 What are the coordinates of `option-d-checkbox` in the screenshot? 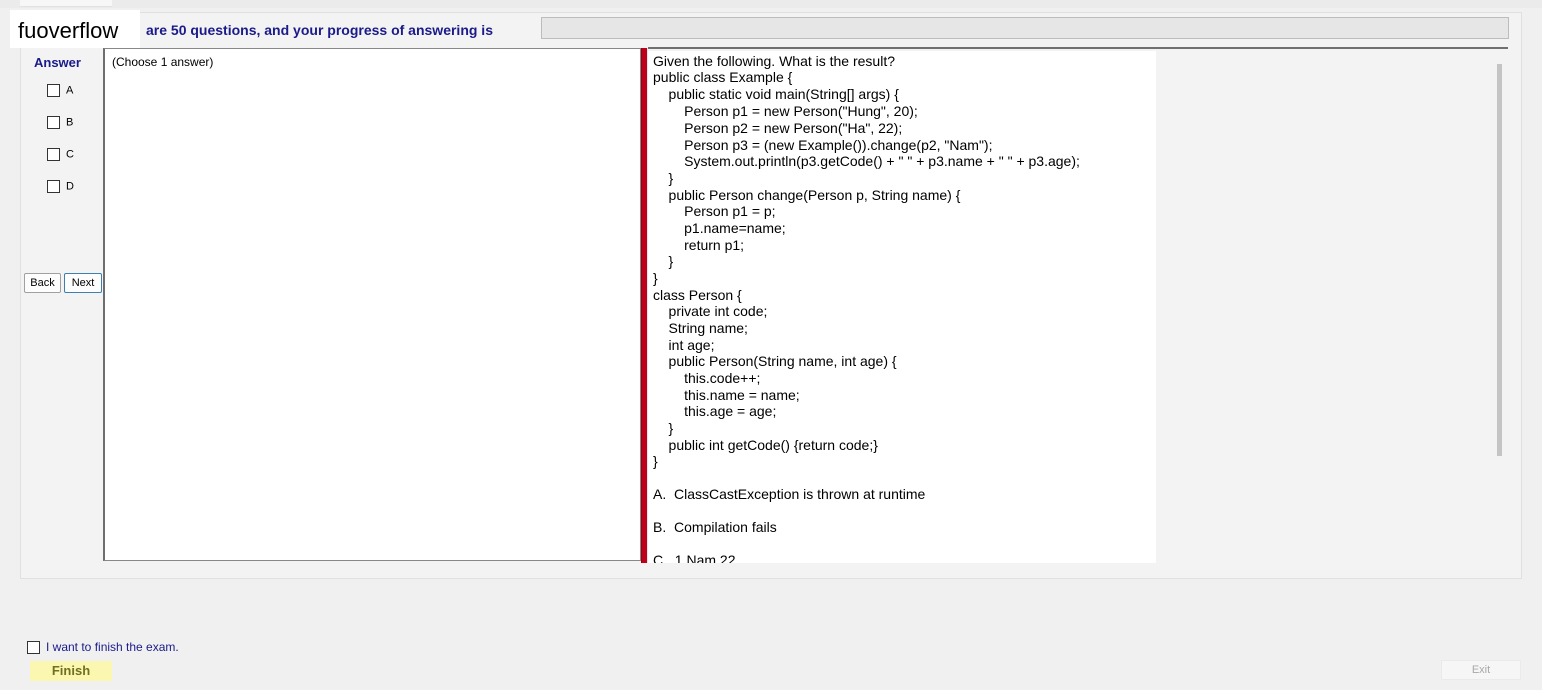 It's located at (53, 186).